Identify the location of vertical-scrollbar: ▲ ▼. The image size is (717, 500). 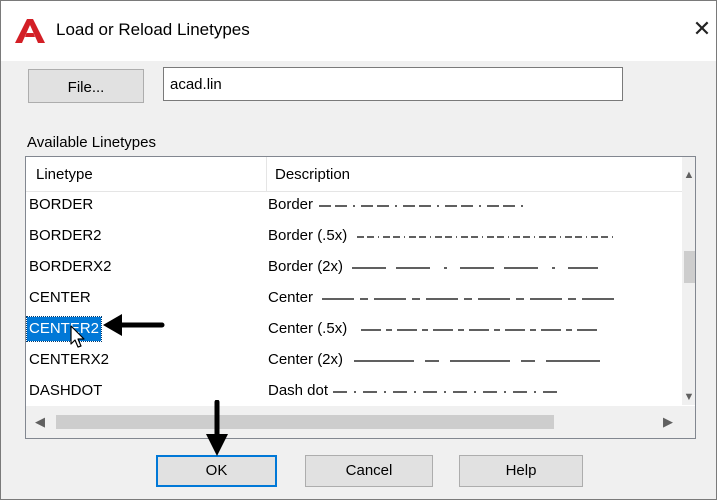
(688, 281).